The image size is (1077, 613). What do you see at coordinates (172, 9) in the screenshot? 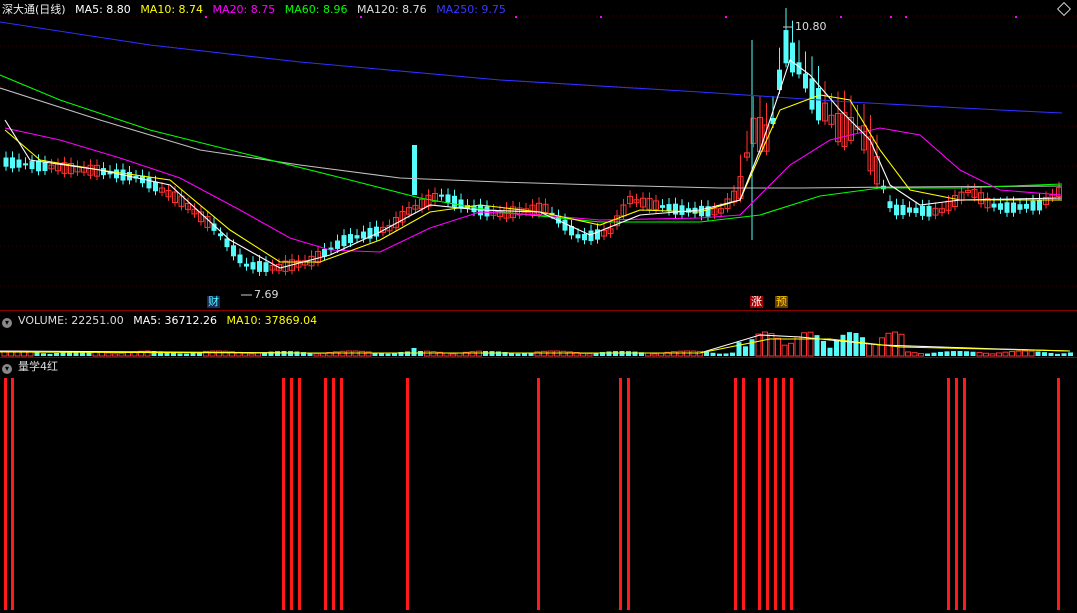
I see `ma10-label: MA10: 8.74` at bounding box center [172, 9].